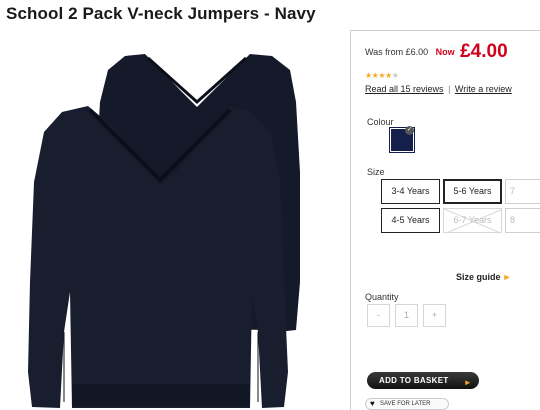  What do you see at coordinates (406, 315) in the screenshot?
I see `quantity-input: 1` at bounding box center [406, 315].